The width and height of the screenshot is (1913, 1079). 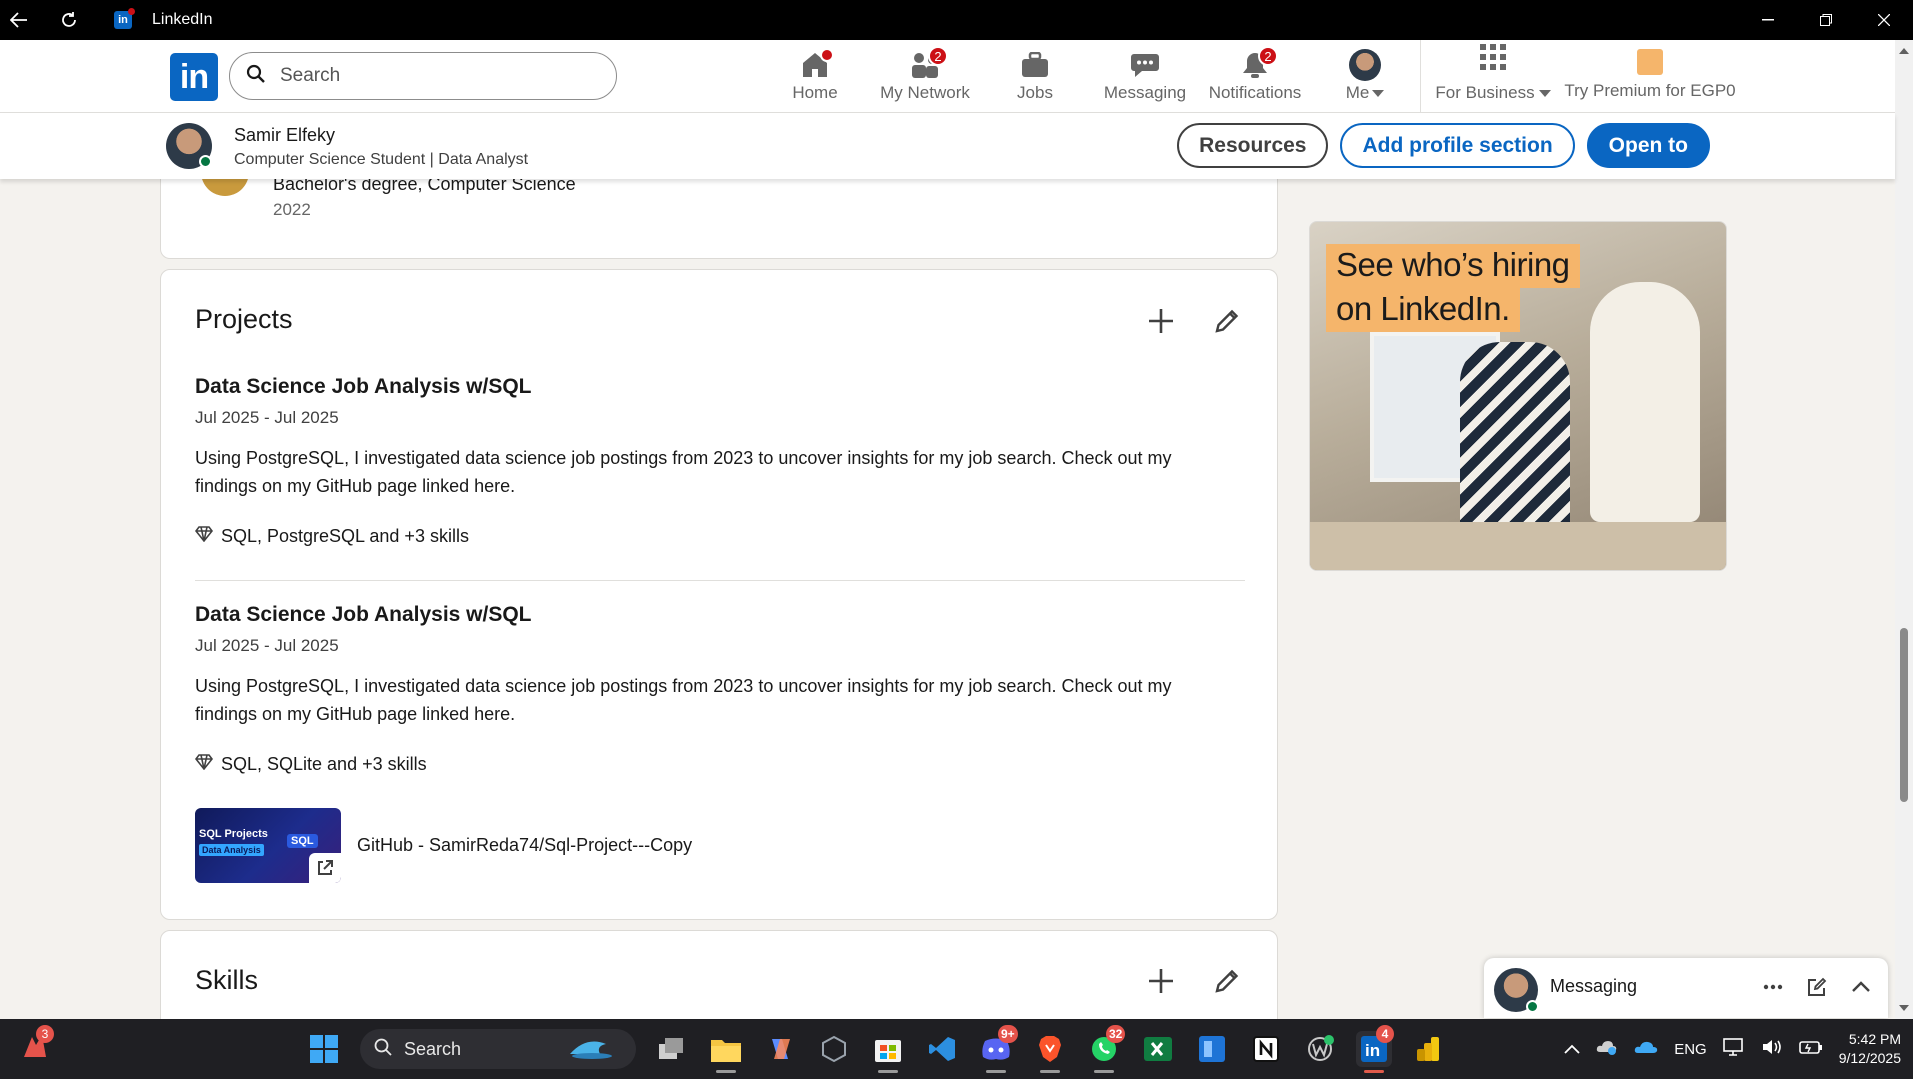 I want to click on app-badge: 3, so click(x=45, y=1034).